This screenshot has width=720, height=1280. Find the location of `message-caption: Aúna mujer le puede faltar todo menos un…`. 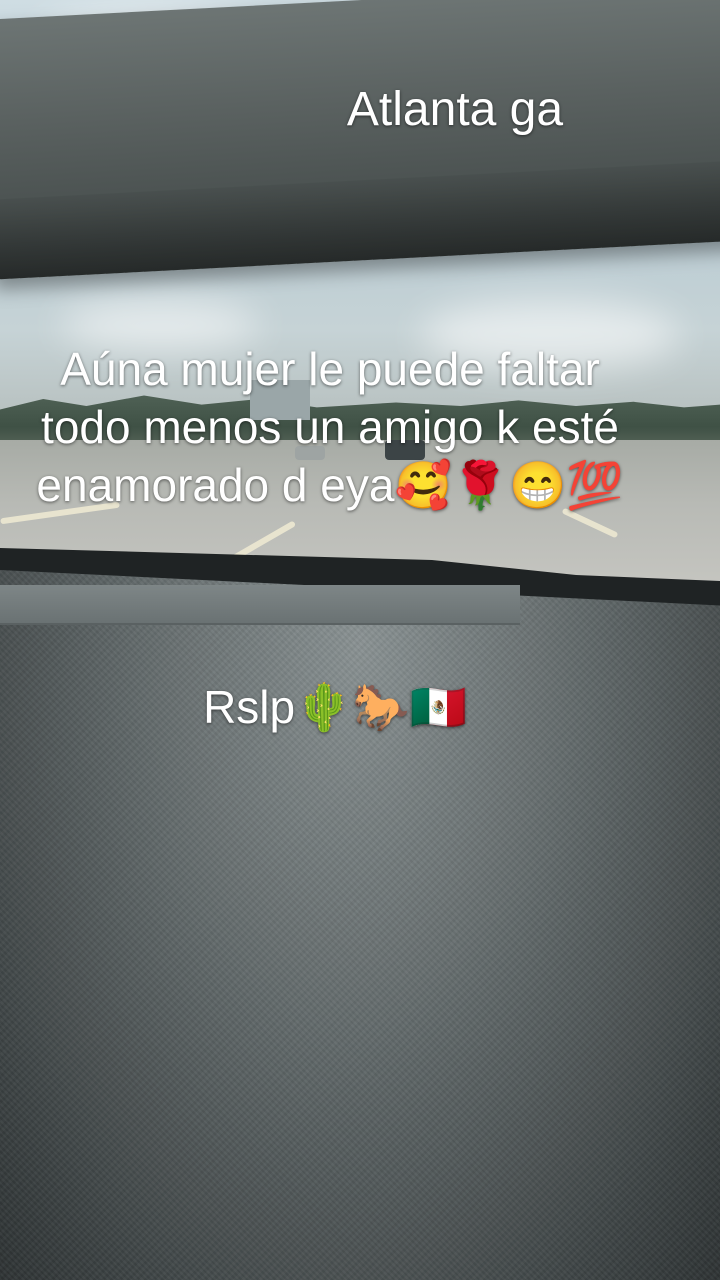

message-caption: Aúna mujer le puede faltar todo menos un… is located at coordinates (330, 427).